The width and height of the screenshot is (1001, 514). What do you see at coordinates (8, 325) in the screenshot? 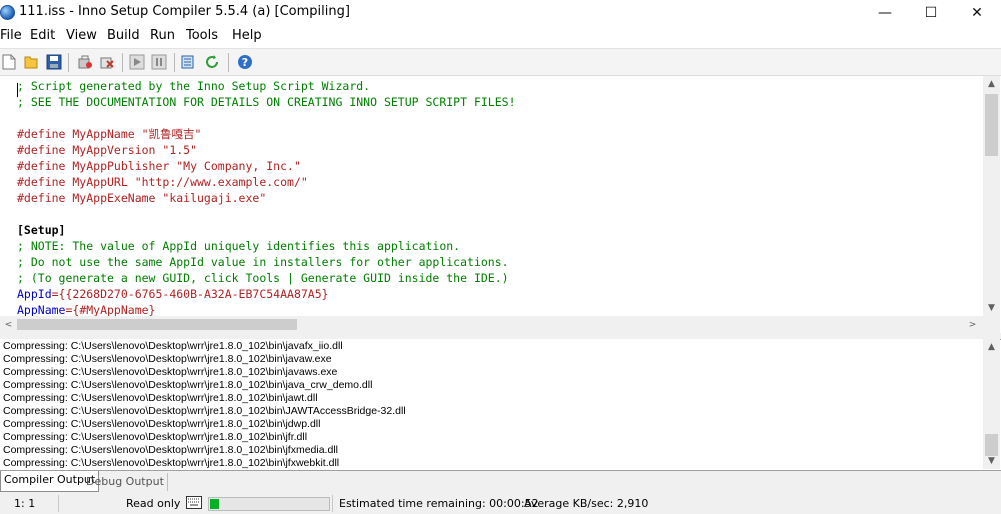
I see `scroll-left-arrow-icon: <` at bounding box center [8, 325].